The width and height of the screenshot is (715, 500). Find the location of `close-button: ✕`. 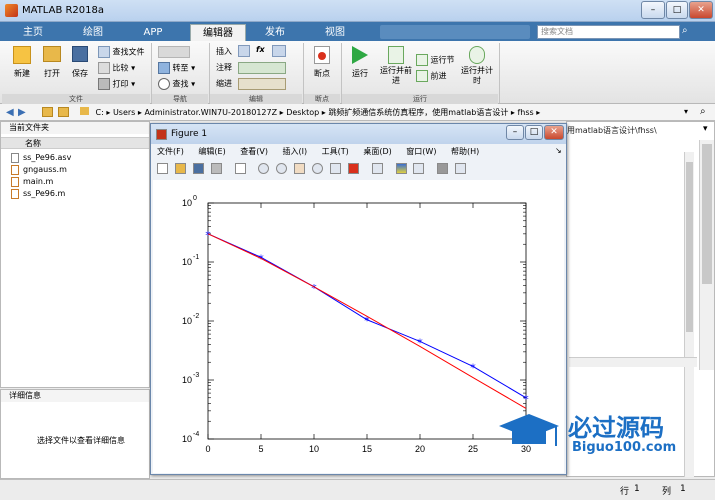

close-button: ✕ is located at coordinates (701, 10).